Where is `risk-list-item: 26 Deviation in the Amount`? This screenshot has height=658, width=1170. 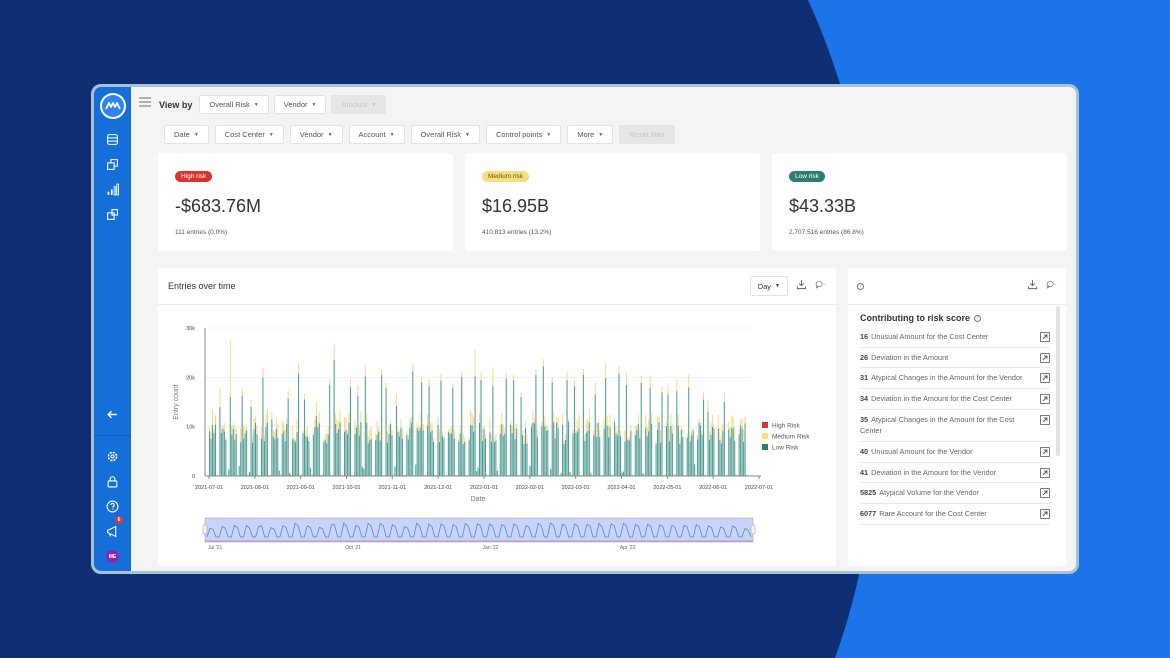
risk-list-item: 26 Deviation in the Amount is located at coordinates (955, 358).